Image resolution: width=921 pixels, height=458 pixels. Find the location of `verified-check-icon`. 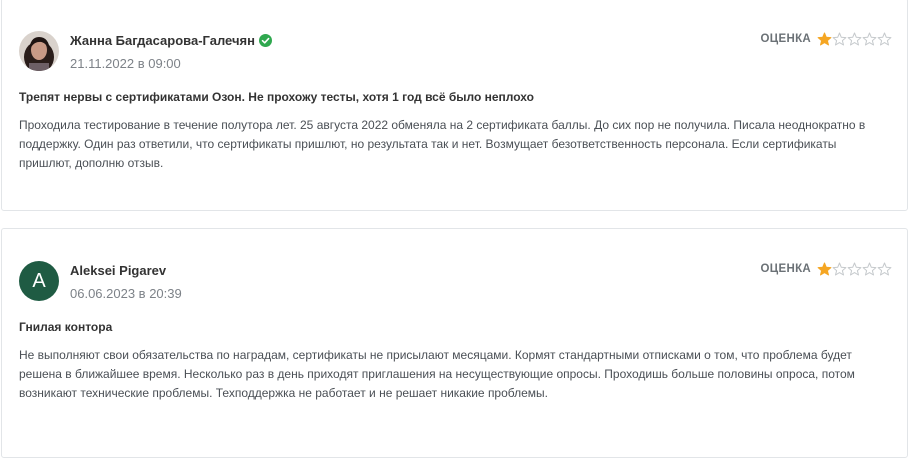

verified-check-icon is located at coordinates (265, 40).